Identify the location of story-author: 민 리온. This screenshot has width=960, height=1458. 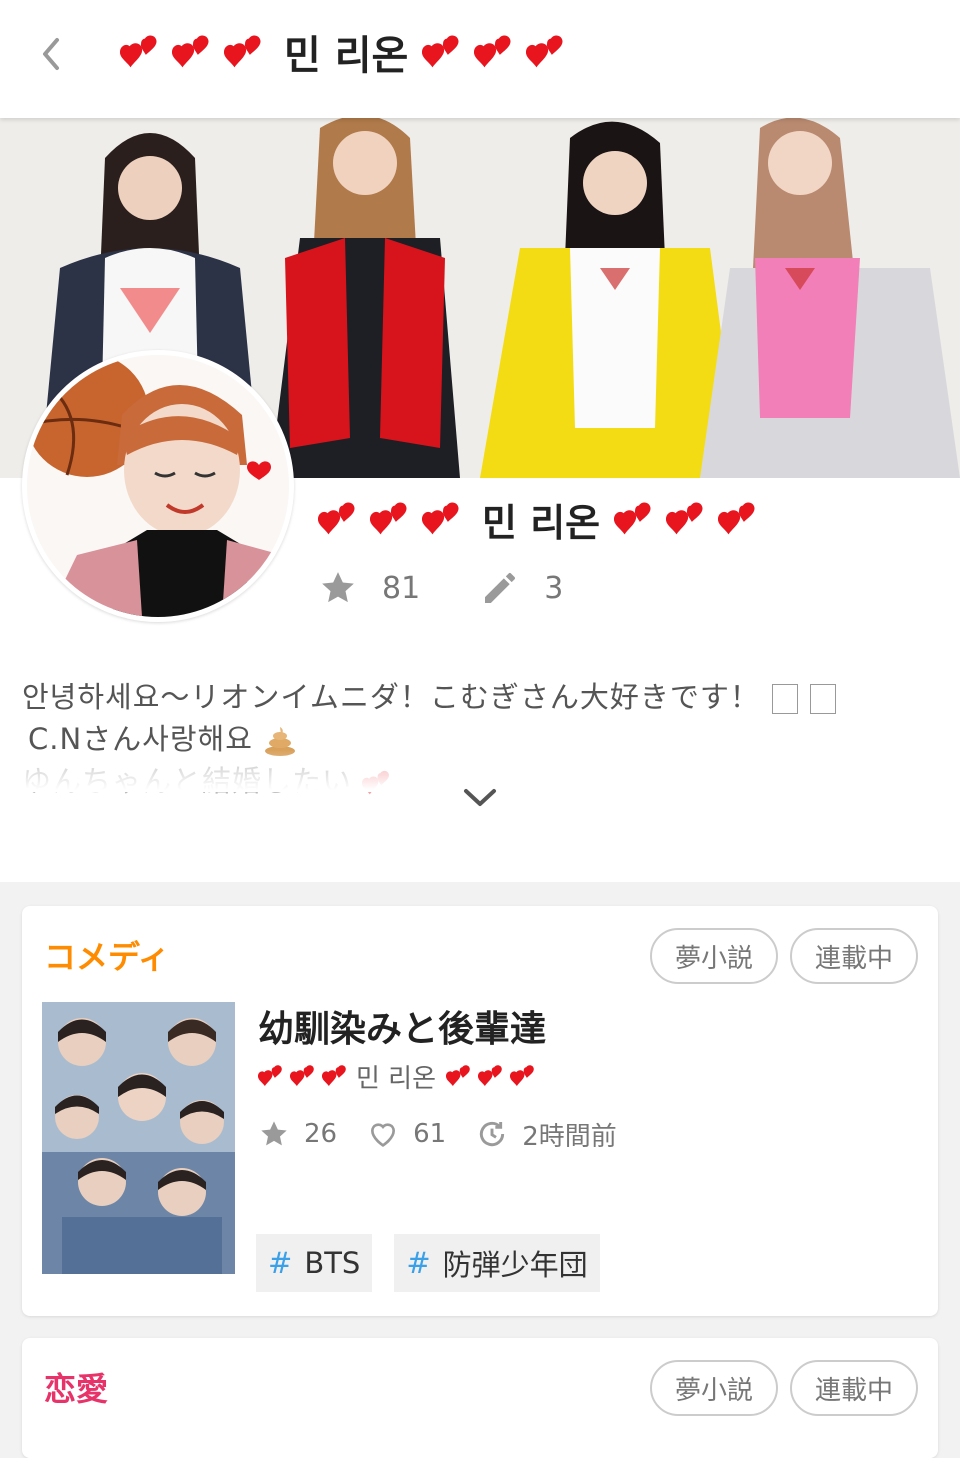
(399, 1076).